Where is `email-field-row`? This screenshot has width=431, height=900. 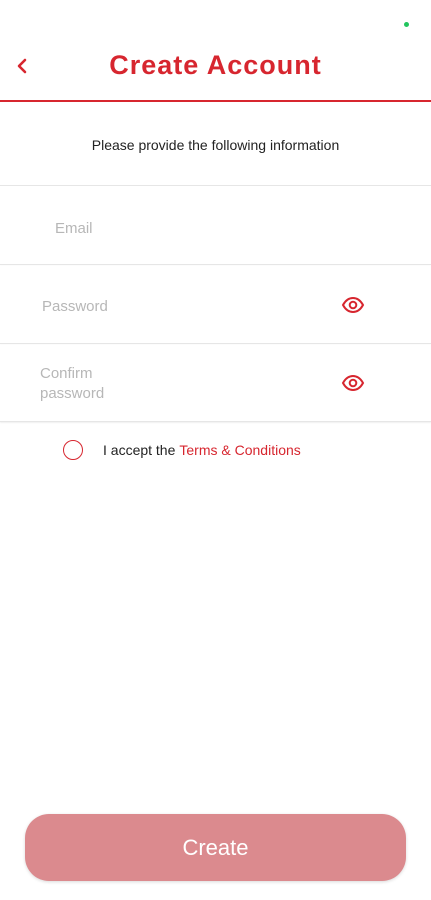
email-field-row is located at coordinates (215, 224).